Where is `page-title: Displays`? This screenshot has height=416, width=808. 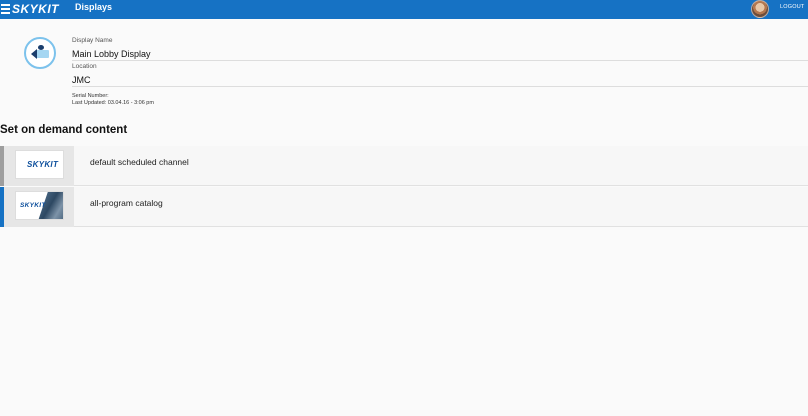
page-title: Displays is located at coordinates (94, 7).